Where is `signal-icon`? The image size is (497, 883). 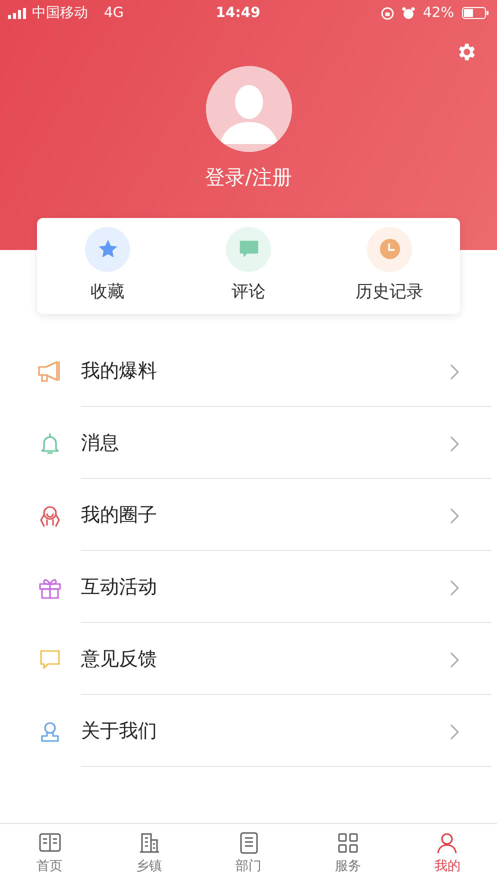
signal-icon is located at coordinates (18, 13).